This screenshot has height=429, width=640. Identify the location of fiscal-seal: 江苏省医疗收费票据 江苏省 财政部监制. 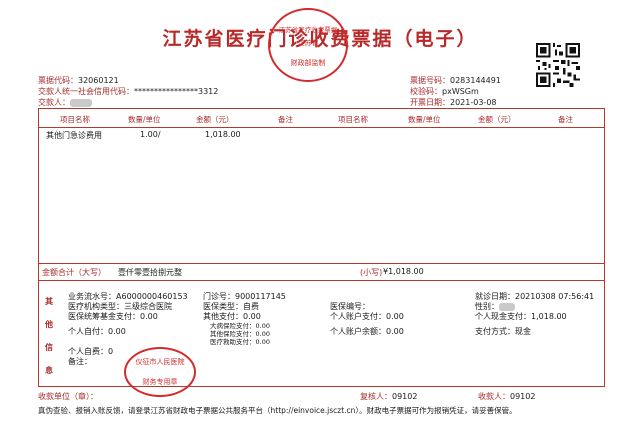
(308, 45).